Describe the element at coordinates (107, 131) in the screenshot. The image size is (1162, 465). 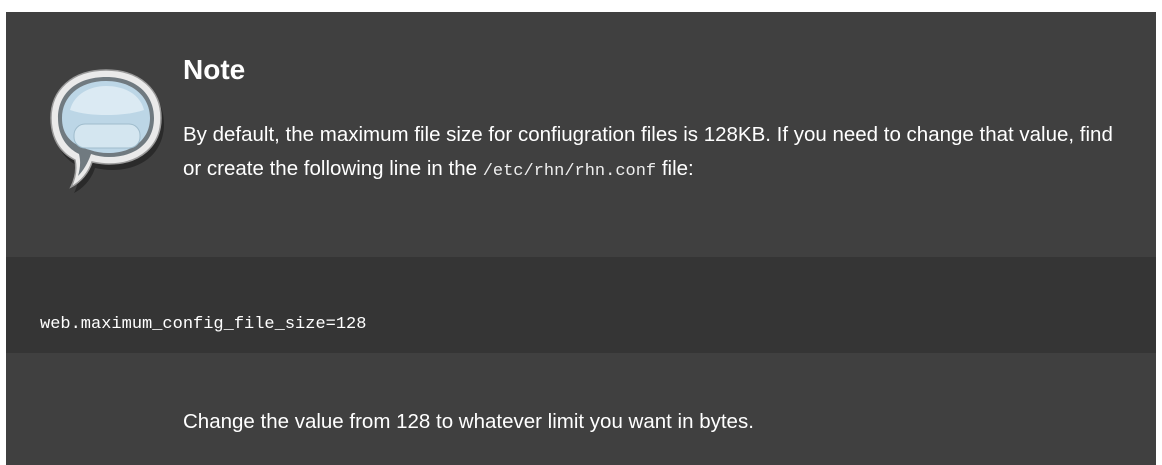
I see `speech-bubble-icon` at that location.